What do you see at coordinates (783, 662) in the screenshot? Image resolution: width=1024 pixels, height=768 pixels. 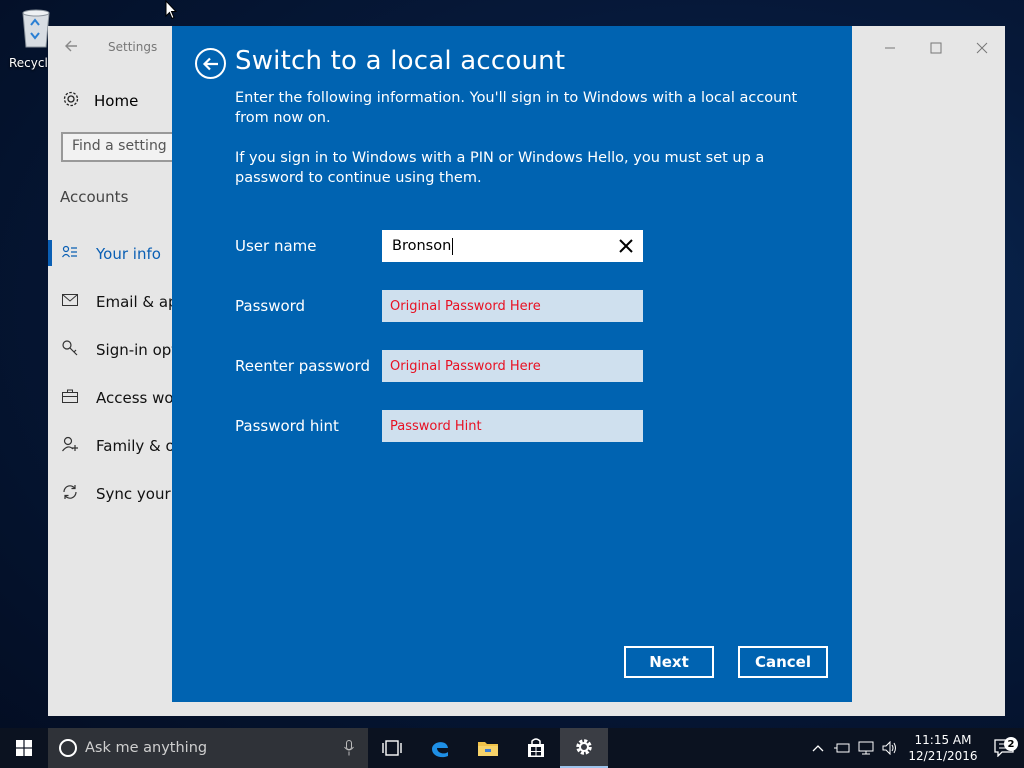 I see `cancel-button: Cancel` at bounding box center [783, 662].